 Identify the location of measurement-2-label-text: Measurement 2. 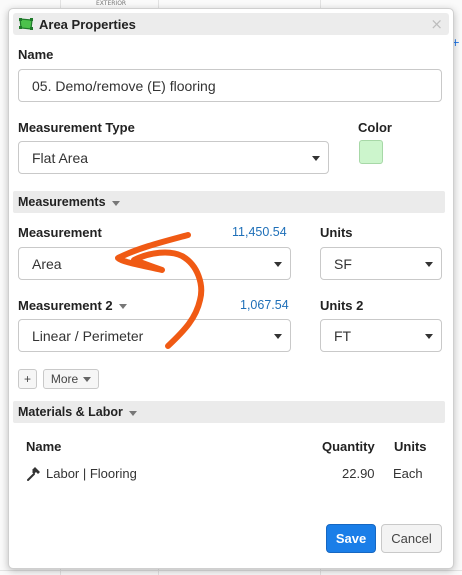
(65, 305).